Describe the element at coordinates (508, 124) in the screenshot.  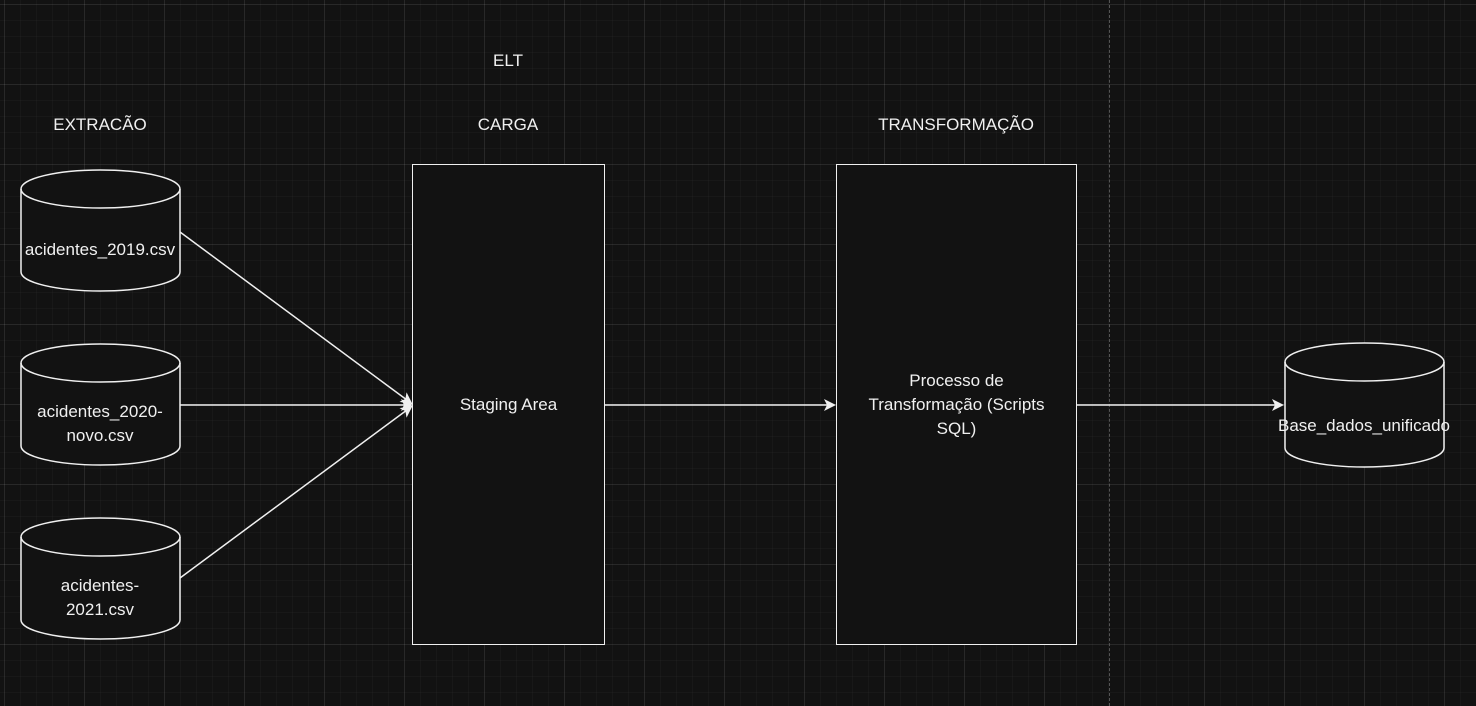
I see `stage-load-label: CARGA` at that location.